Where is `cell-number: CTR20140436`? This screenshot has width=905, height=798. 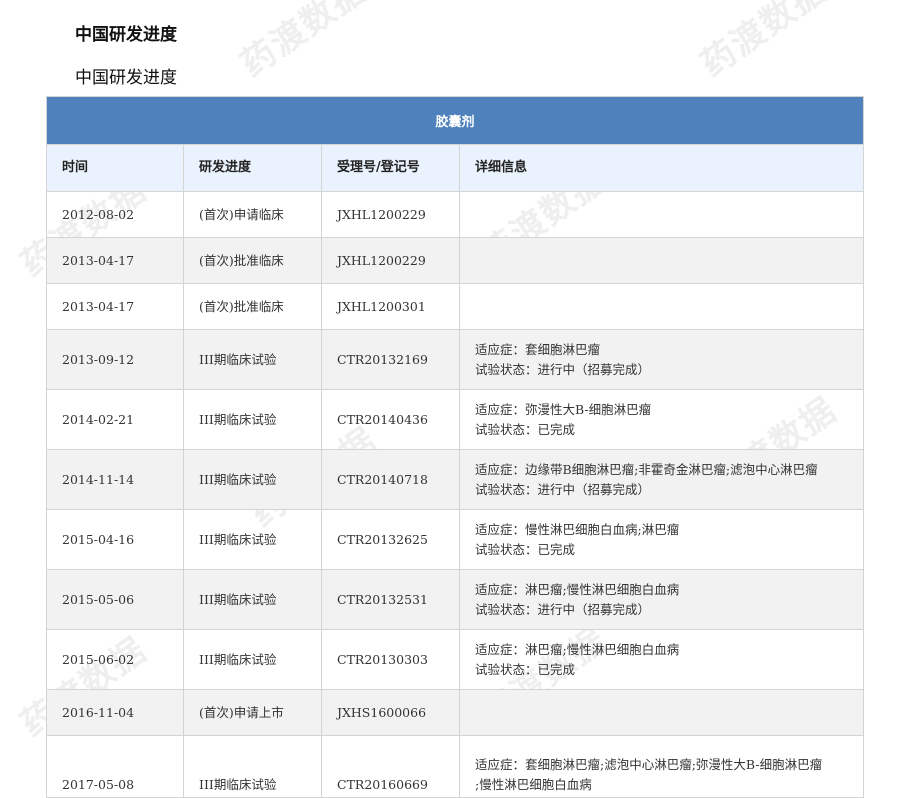
cell-number: CTR20140436 is located at coordinates (390, 419).